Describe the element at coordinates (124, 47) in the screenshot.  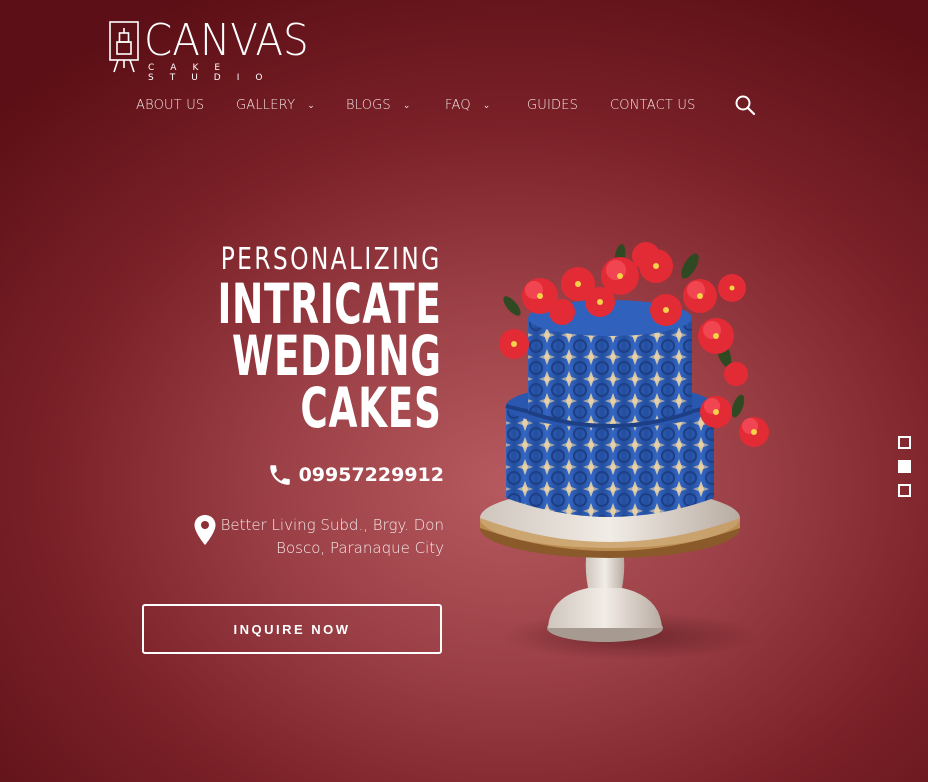
I see `easel-cake-icon` at that location.